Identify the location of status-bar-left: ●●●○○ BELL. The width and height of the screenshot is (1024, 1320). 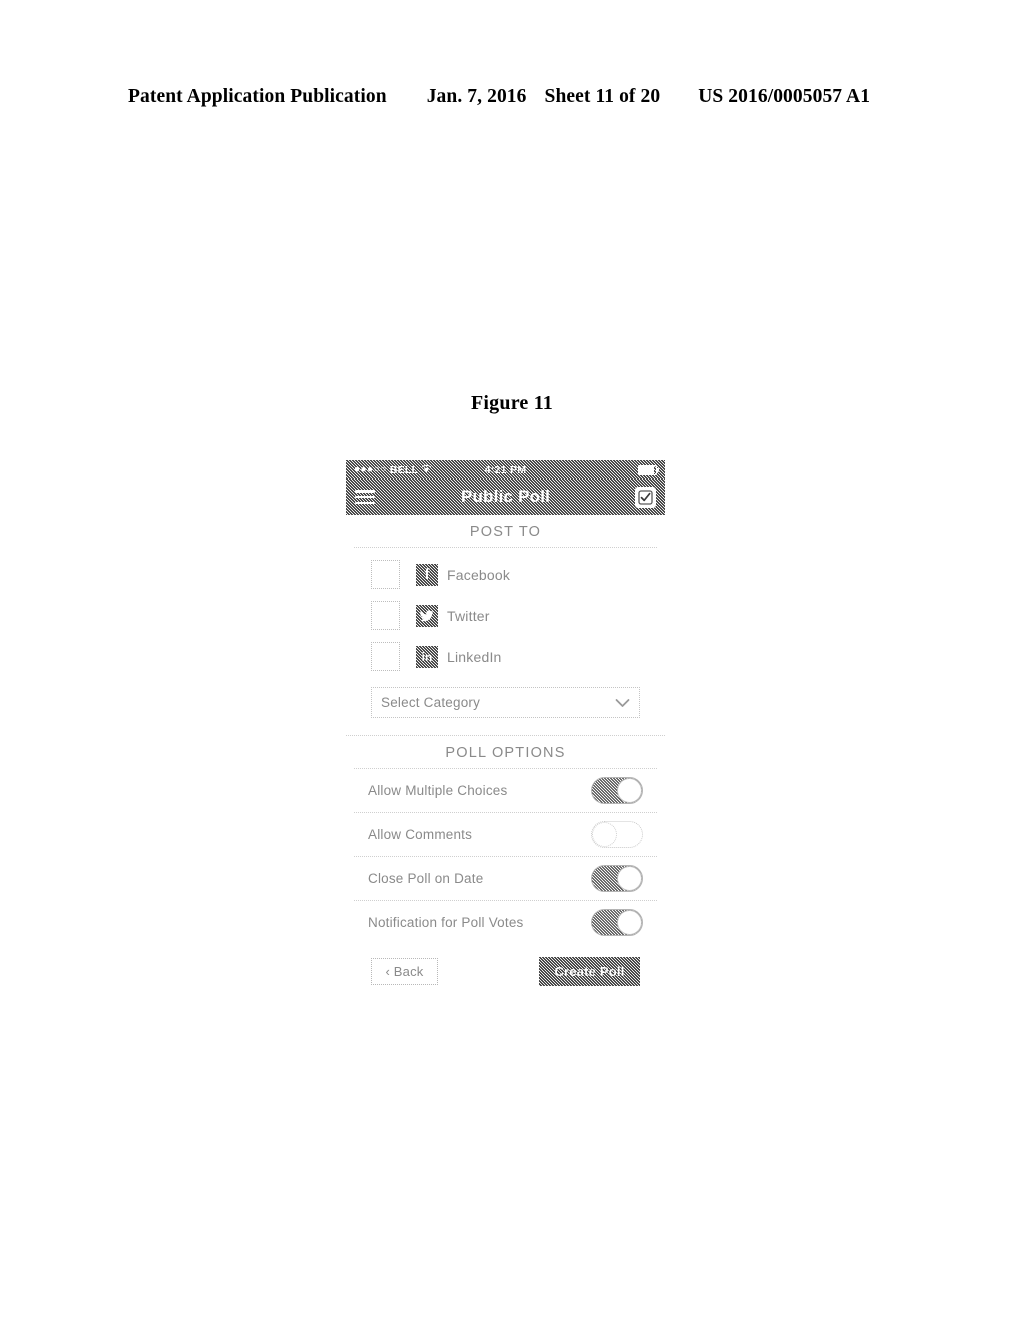
(393, 470).